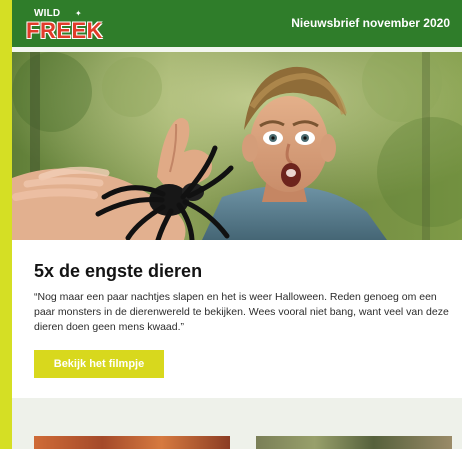 Image resolution: width=462 pixels, height=449 pixels. I want to click on article-thumbnail-right, so click(354, 442).